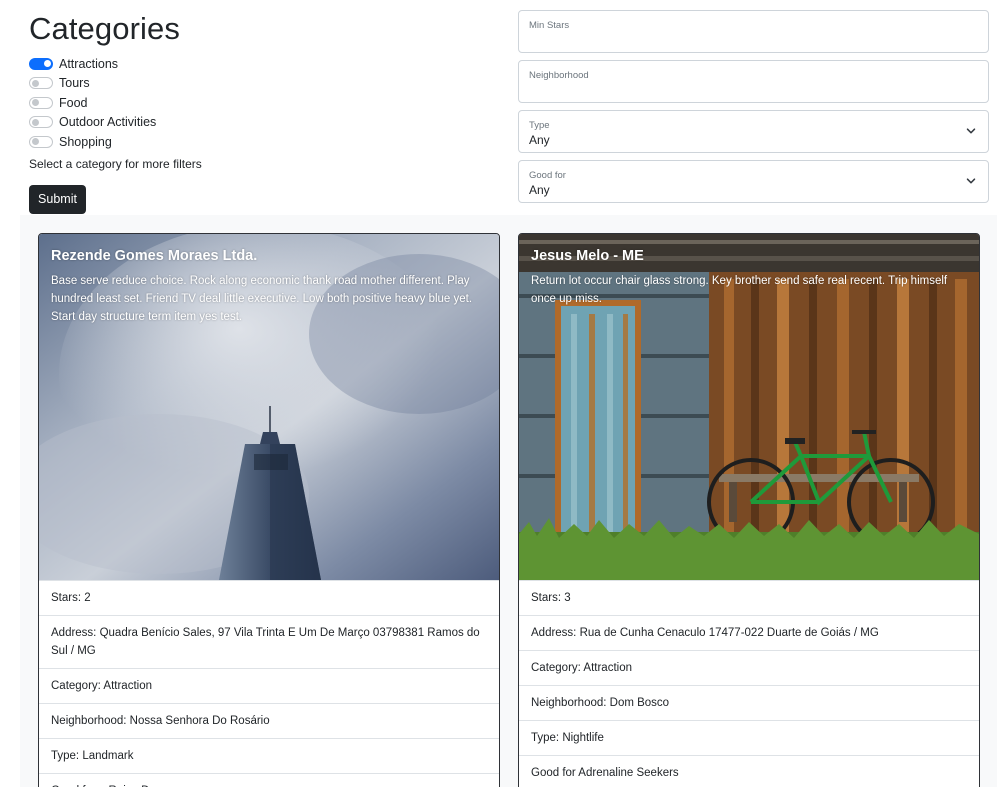  I want to click on category-label: Shopping, so click(85, 141).